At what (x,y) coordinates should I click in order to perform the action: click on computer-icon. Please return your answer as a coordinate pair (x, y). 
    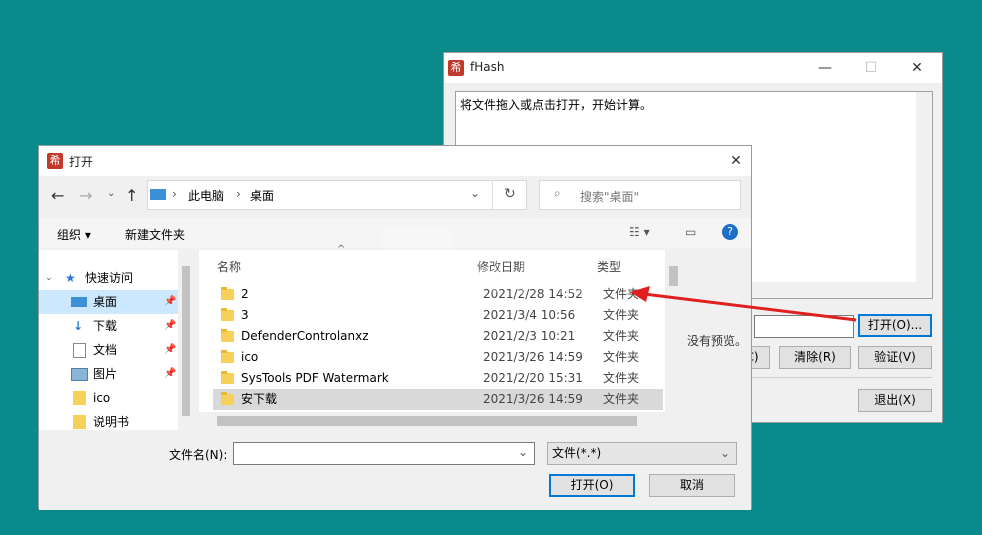
    Looking at the image, I should click on (158, 194).